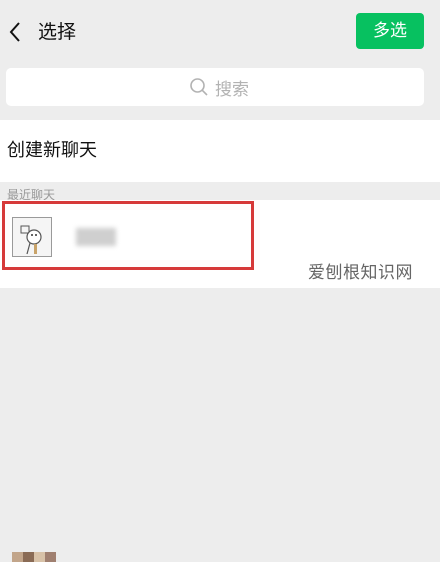 The image size is (440, 562). I want to click on search-input: 搜索, so click(215, 87).